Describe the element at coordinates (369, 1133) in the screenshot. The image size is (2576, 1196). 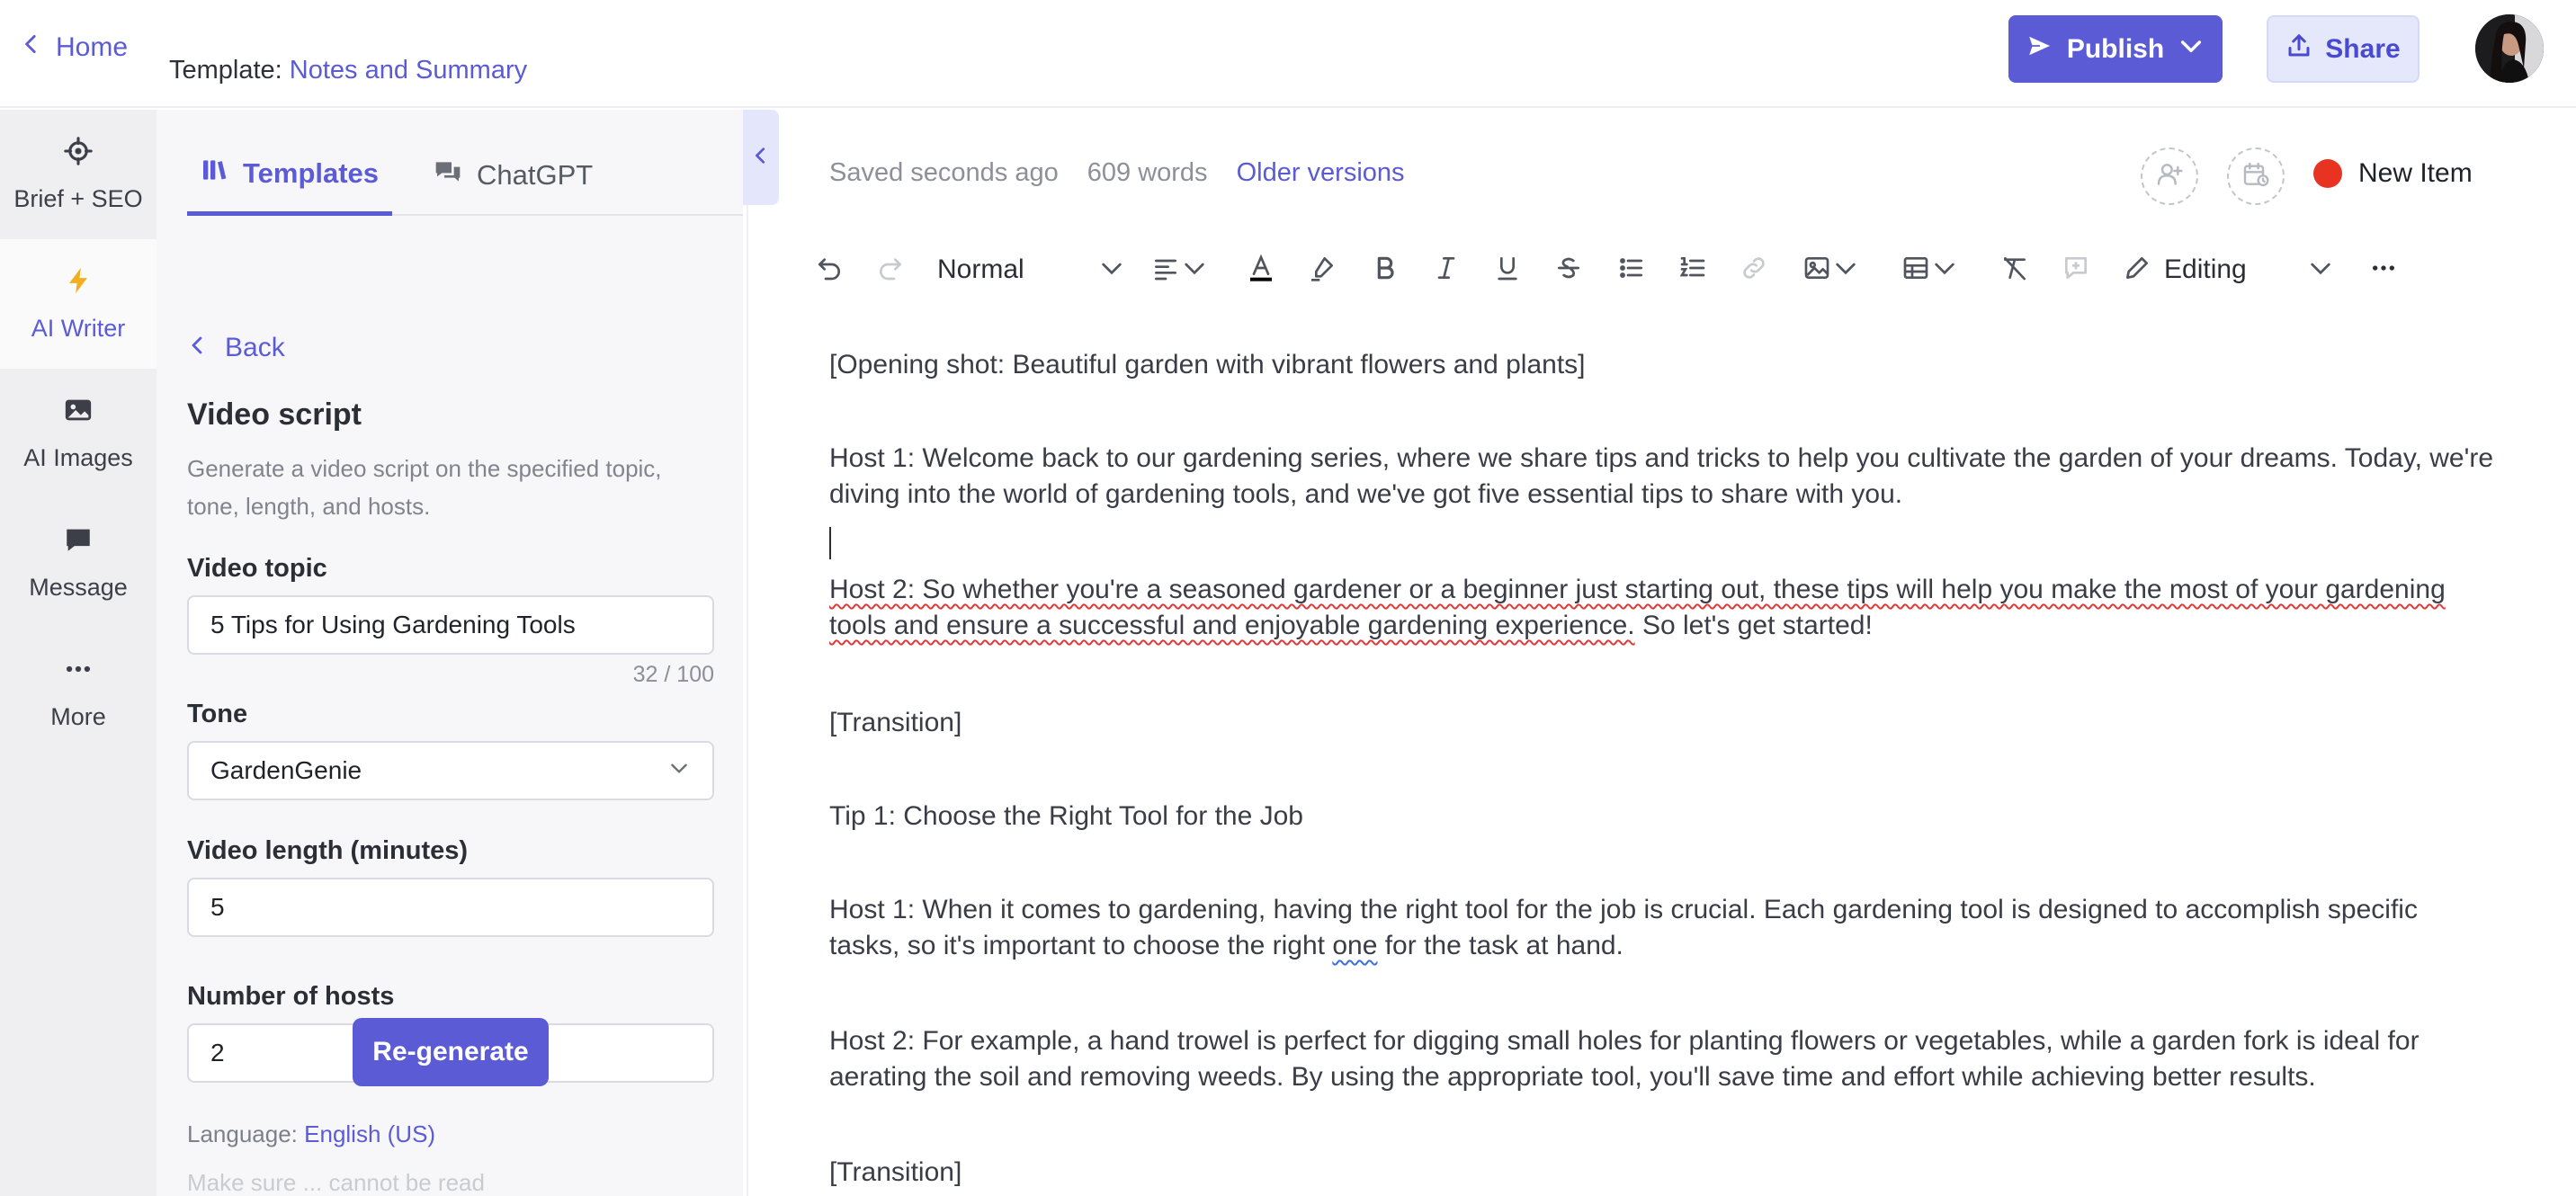
I see `language-value: English (US)` at that location.